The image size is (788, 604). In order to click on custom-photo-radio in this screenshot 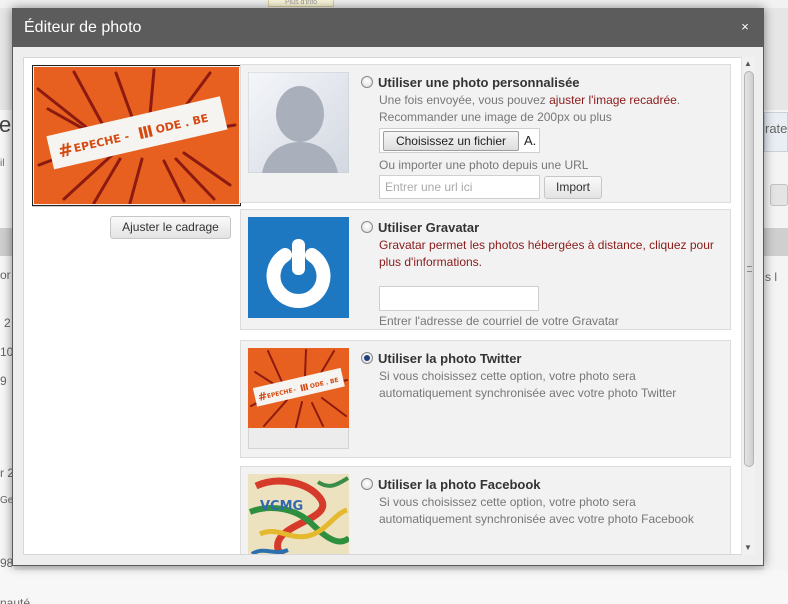, I will do `click(367, 82)`.